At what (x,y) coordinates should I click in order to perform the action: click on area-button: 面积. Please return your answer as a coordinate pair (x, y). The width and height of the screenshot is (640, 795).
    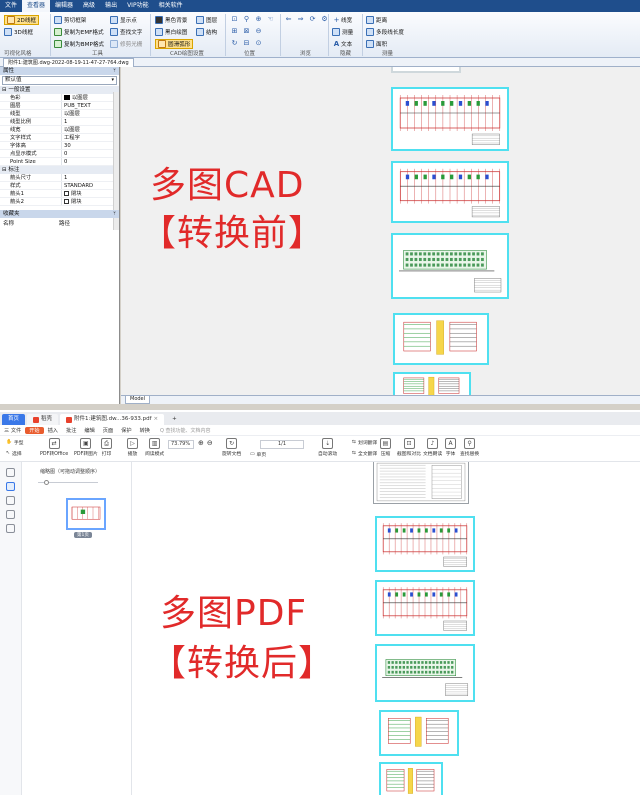
    Looking at the image, I should click on (376, 44).